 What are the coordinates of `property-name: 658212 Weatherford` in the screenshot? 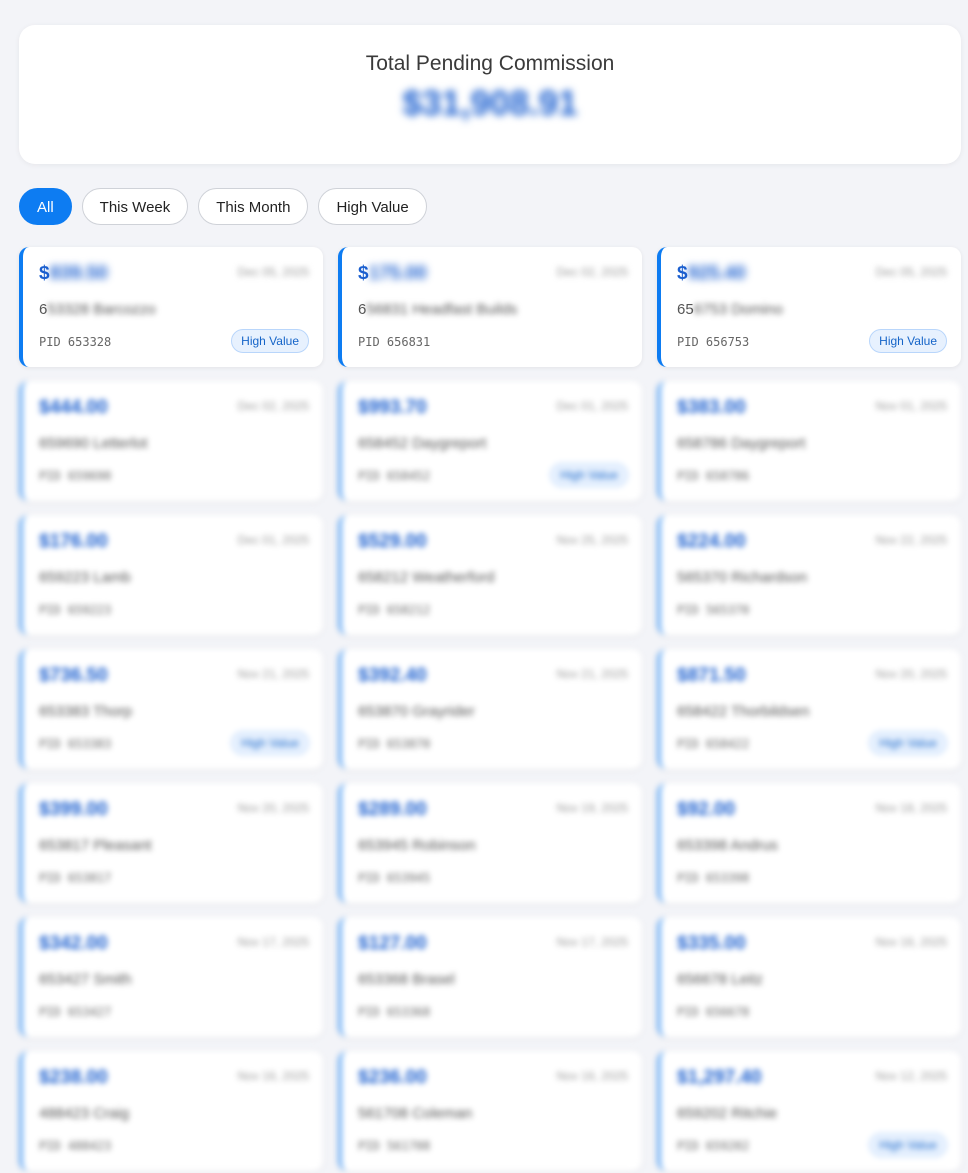 It's located at (426, 577).